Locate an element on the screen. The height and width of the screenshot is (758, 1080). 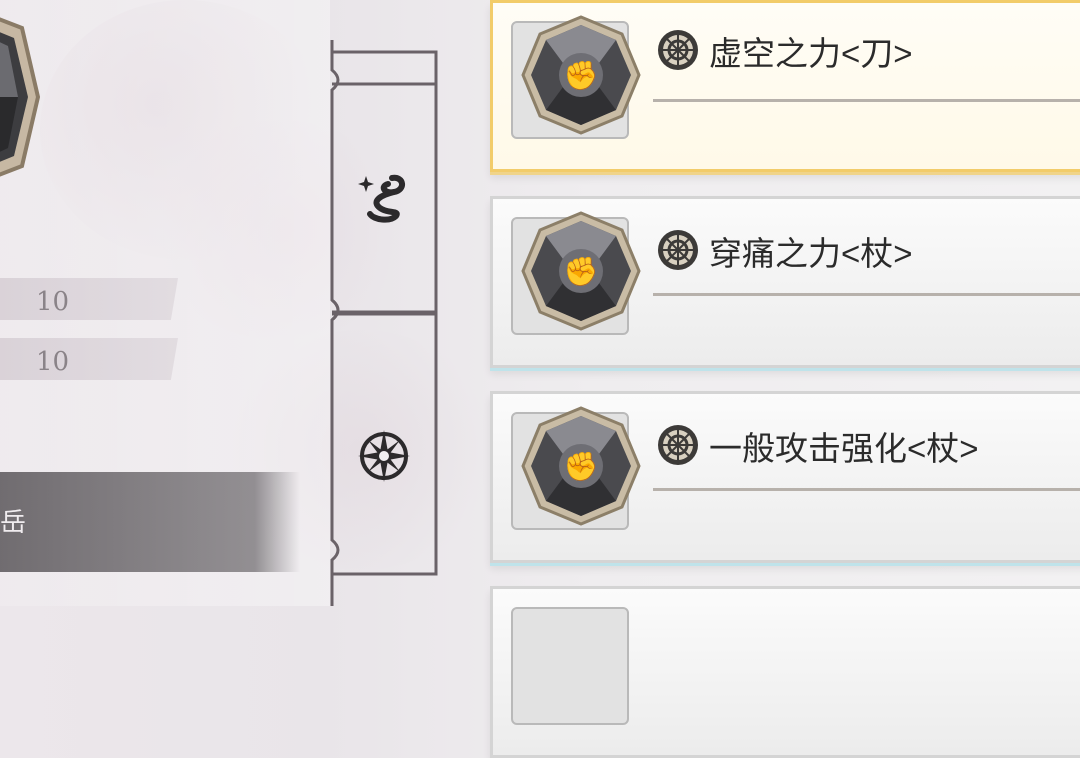
skill-card: ✊ 虚空之力<刀> is located at coordinates (785, 86).